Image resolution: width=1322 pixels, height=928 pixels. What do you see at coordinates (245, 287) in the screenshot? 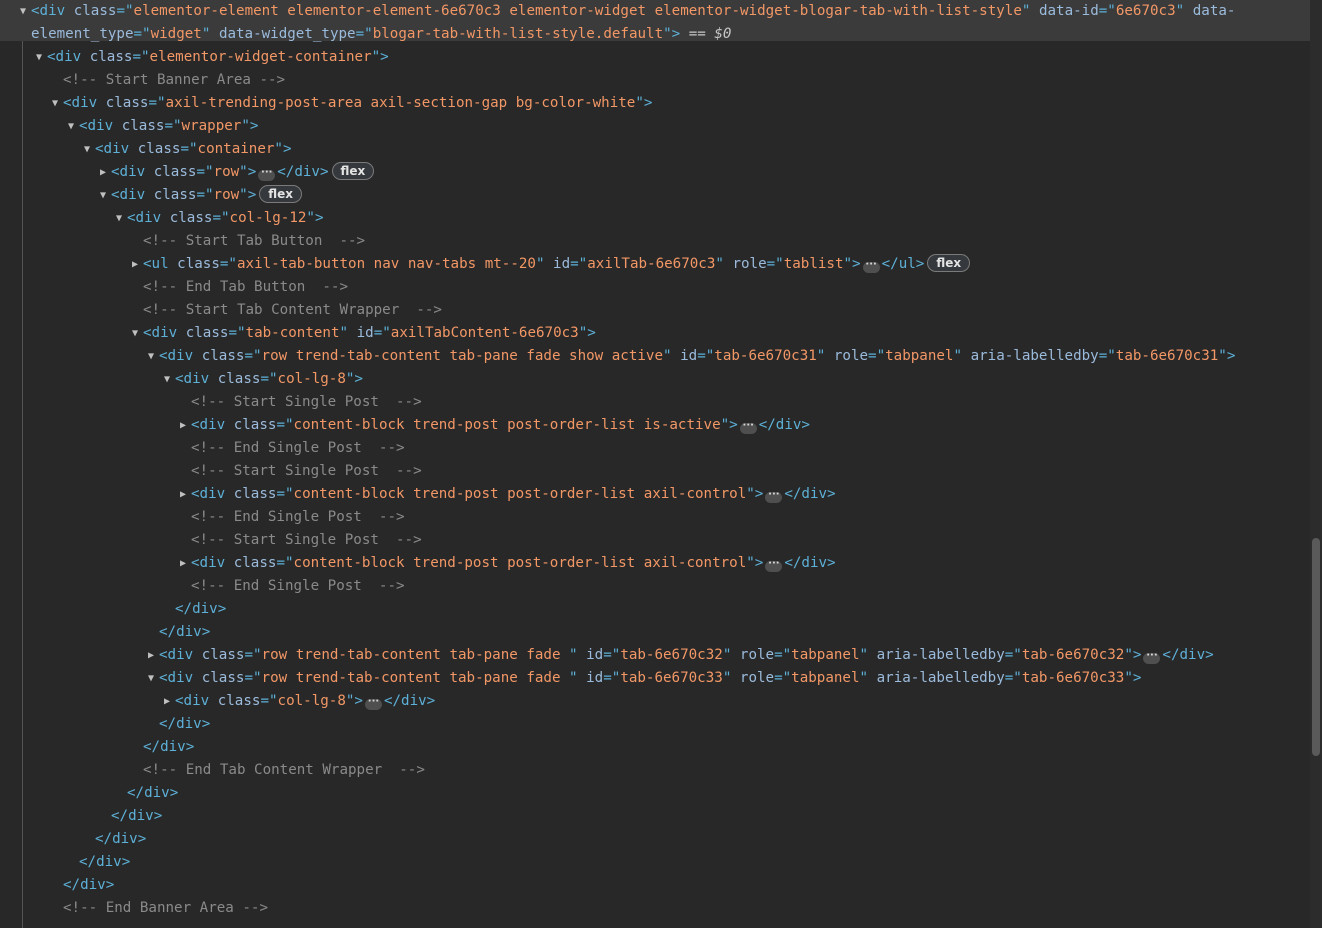
I see `dom-node-line: <!-- End Tab Button -->` at bounding box center [245, 287].